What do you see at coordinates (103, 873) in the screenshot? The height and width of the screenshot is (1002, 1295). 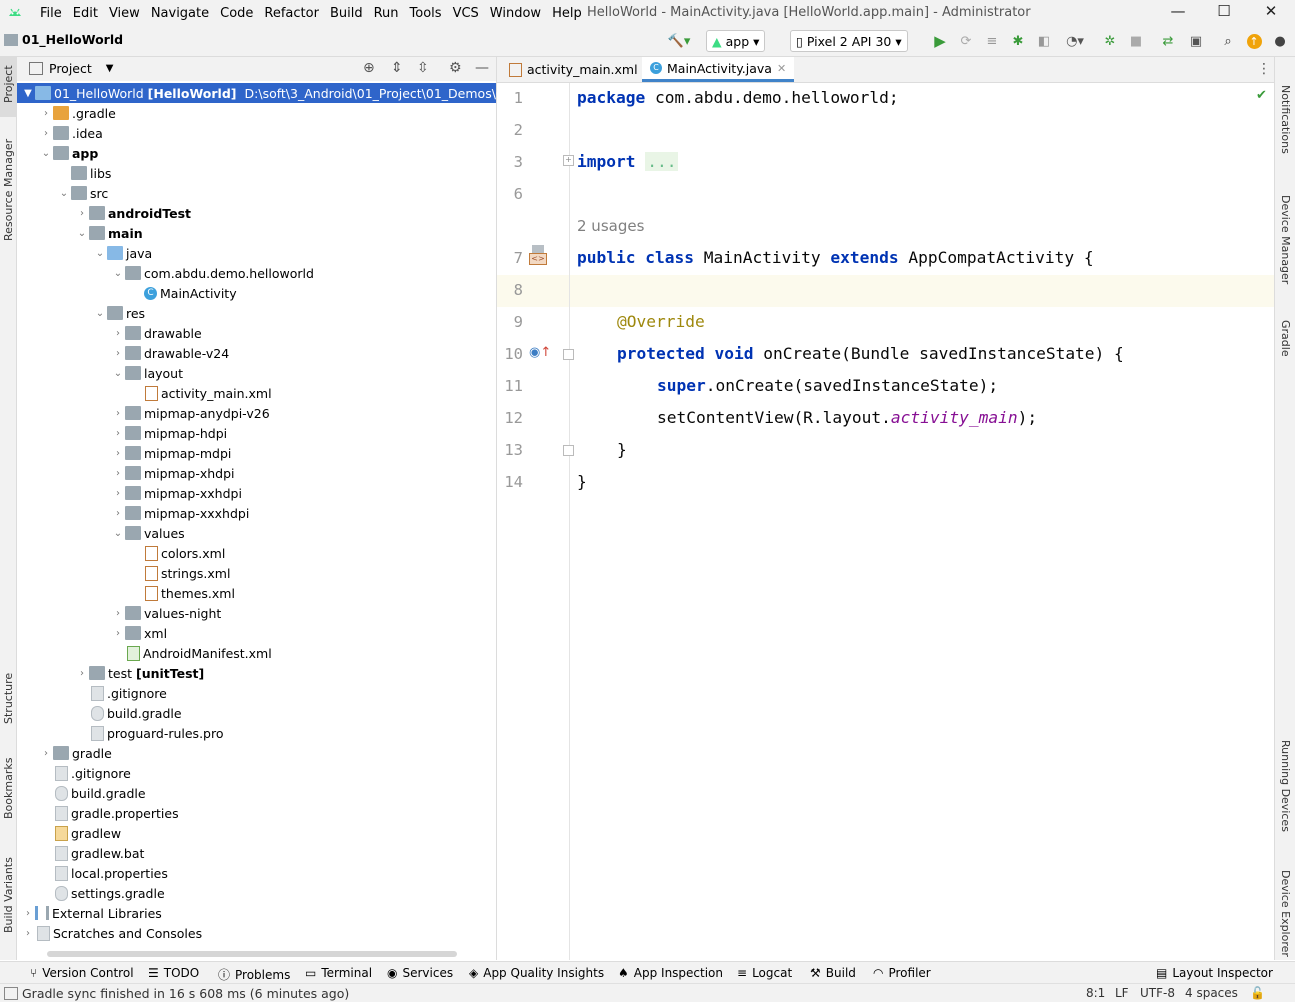 I see `tree-node: local.properties` at bounding box center [103, 873].